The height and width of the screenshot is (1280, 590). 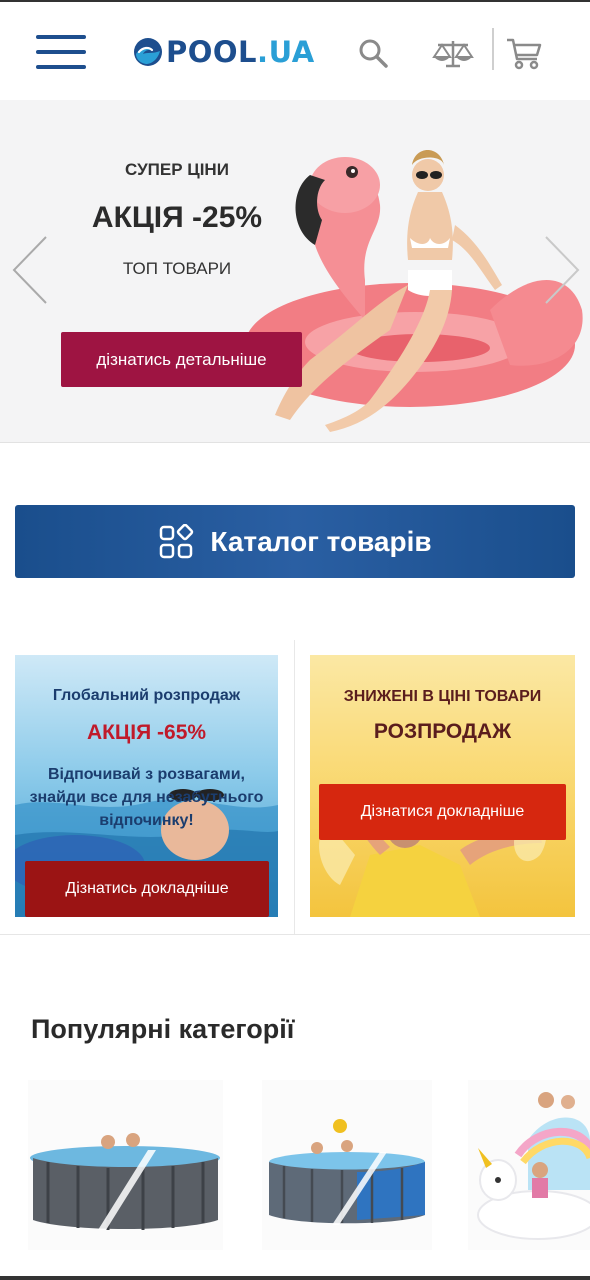 I want to click on frame-pool-blue-image, so click(x=347, y=1165).